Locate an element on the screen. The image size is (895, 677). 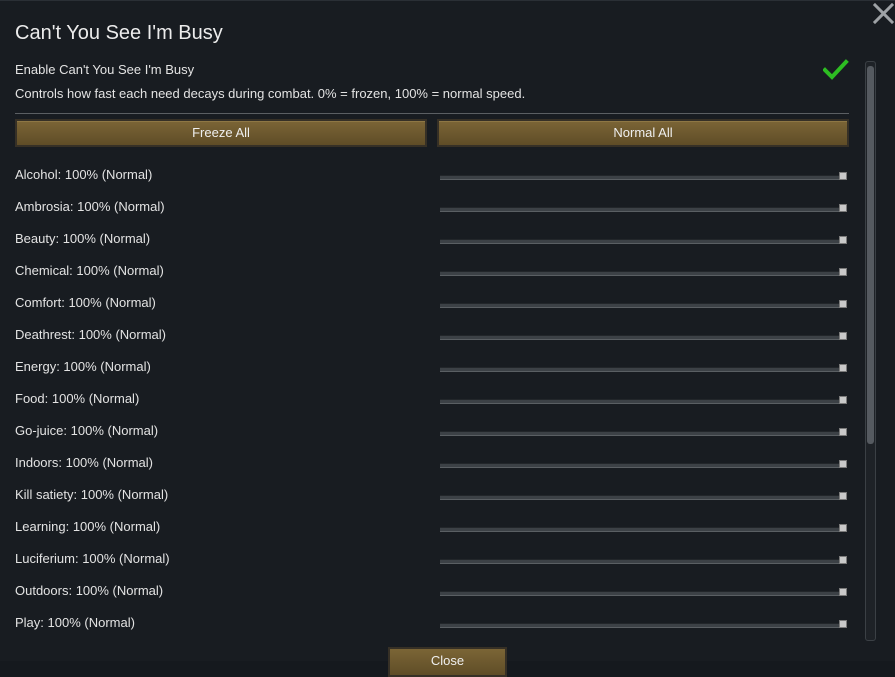
need-row: Energy: 100% (Normal) is located at coordinates (430, 369).